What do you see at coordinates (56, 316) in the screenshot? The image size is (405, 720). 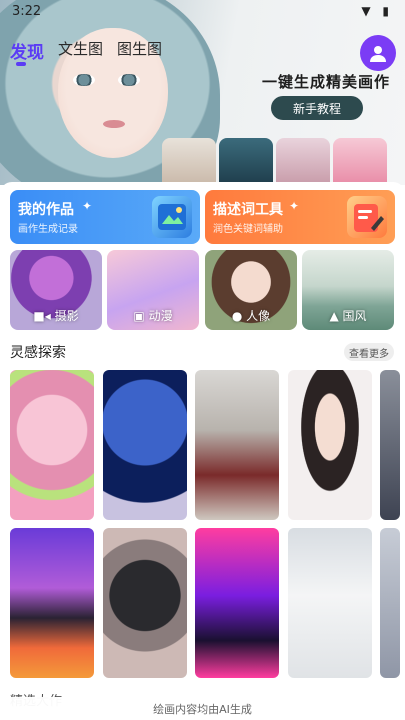 I see `category-photography-label: ■◂ 摄影` at bounding box center [56, 316].